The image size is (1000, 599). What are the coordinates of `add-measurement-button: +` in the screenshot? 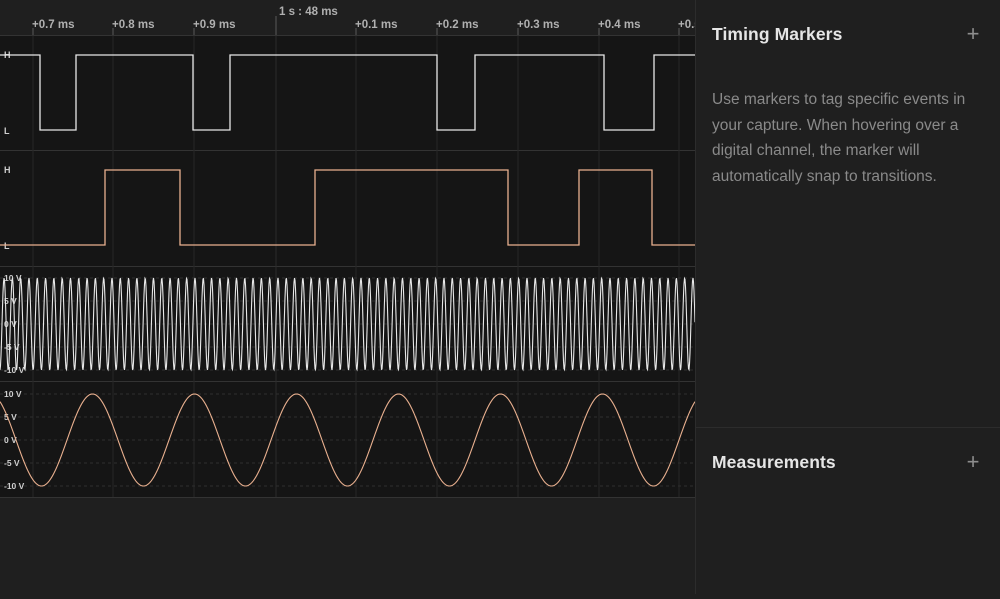 It's located at (973, 462).